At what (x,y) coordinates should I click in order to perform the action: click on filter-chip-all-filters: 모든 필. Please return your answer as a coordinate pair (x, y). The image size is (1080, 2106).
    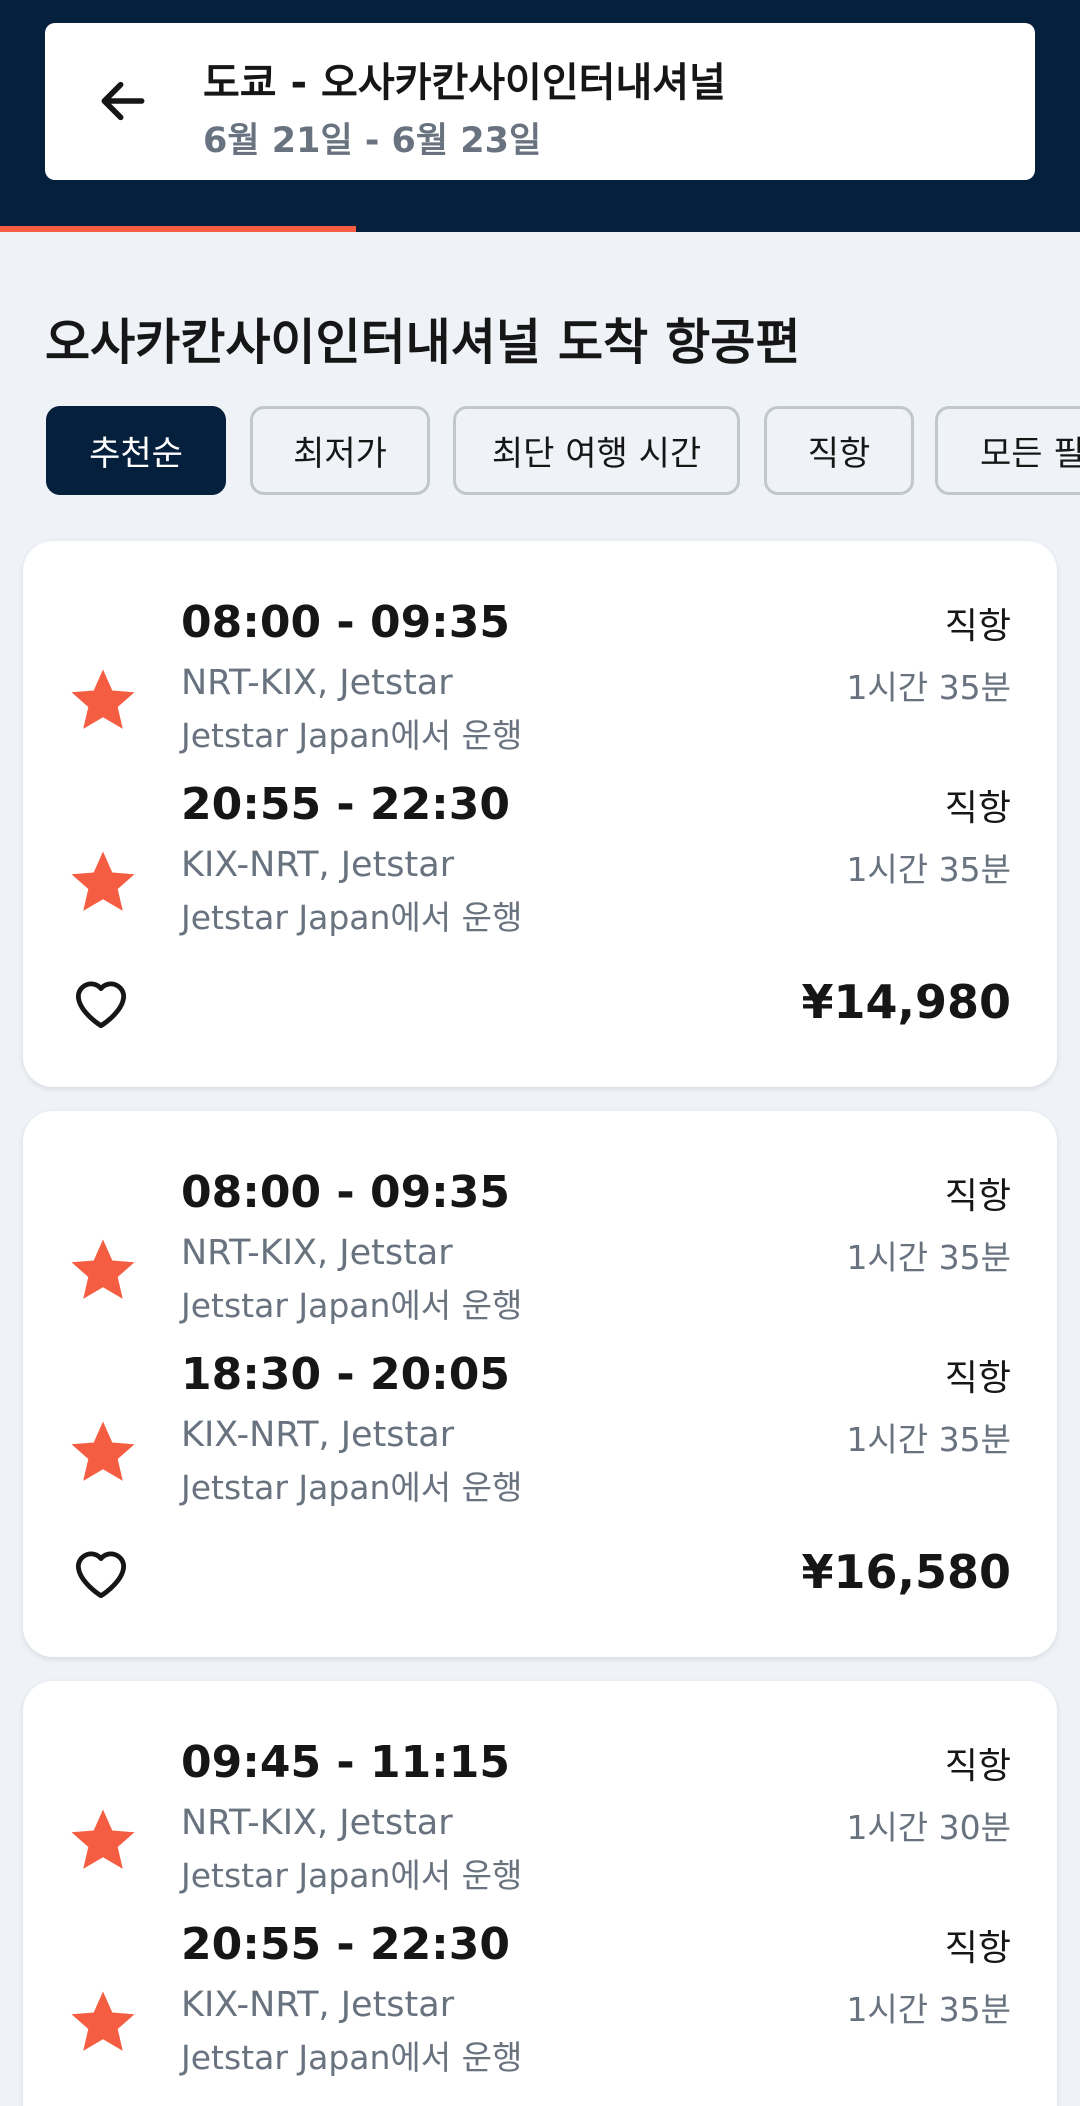
    Looking at the image, I should click on (1007, 450).